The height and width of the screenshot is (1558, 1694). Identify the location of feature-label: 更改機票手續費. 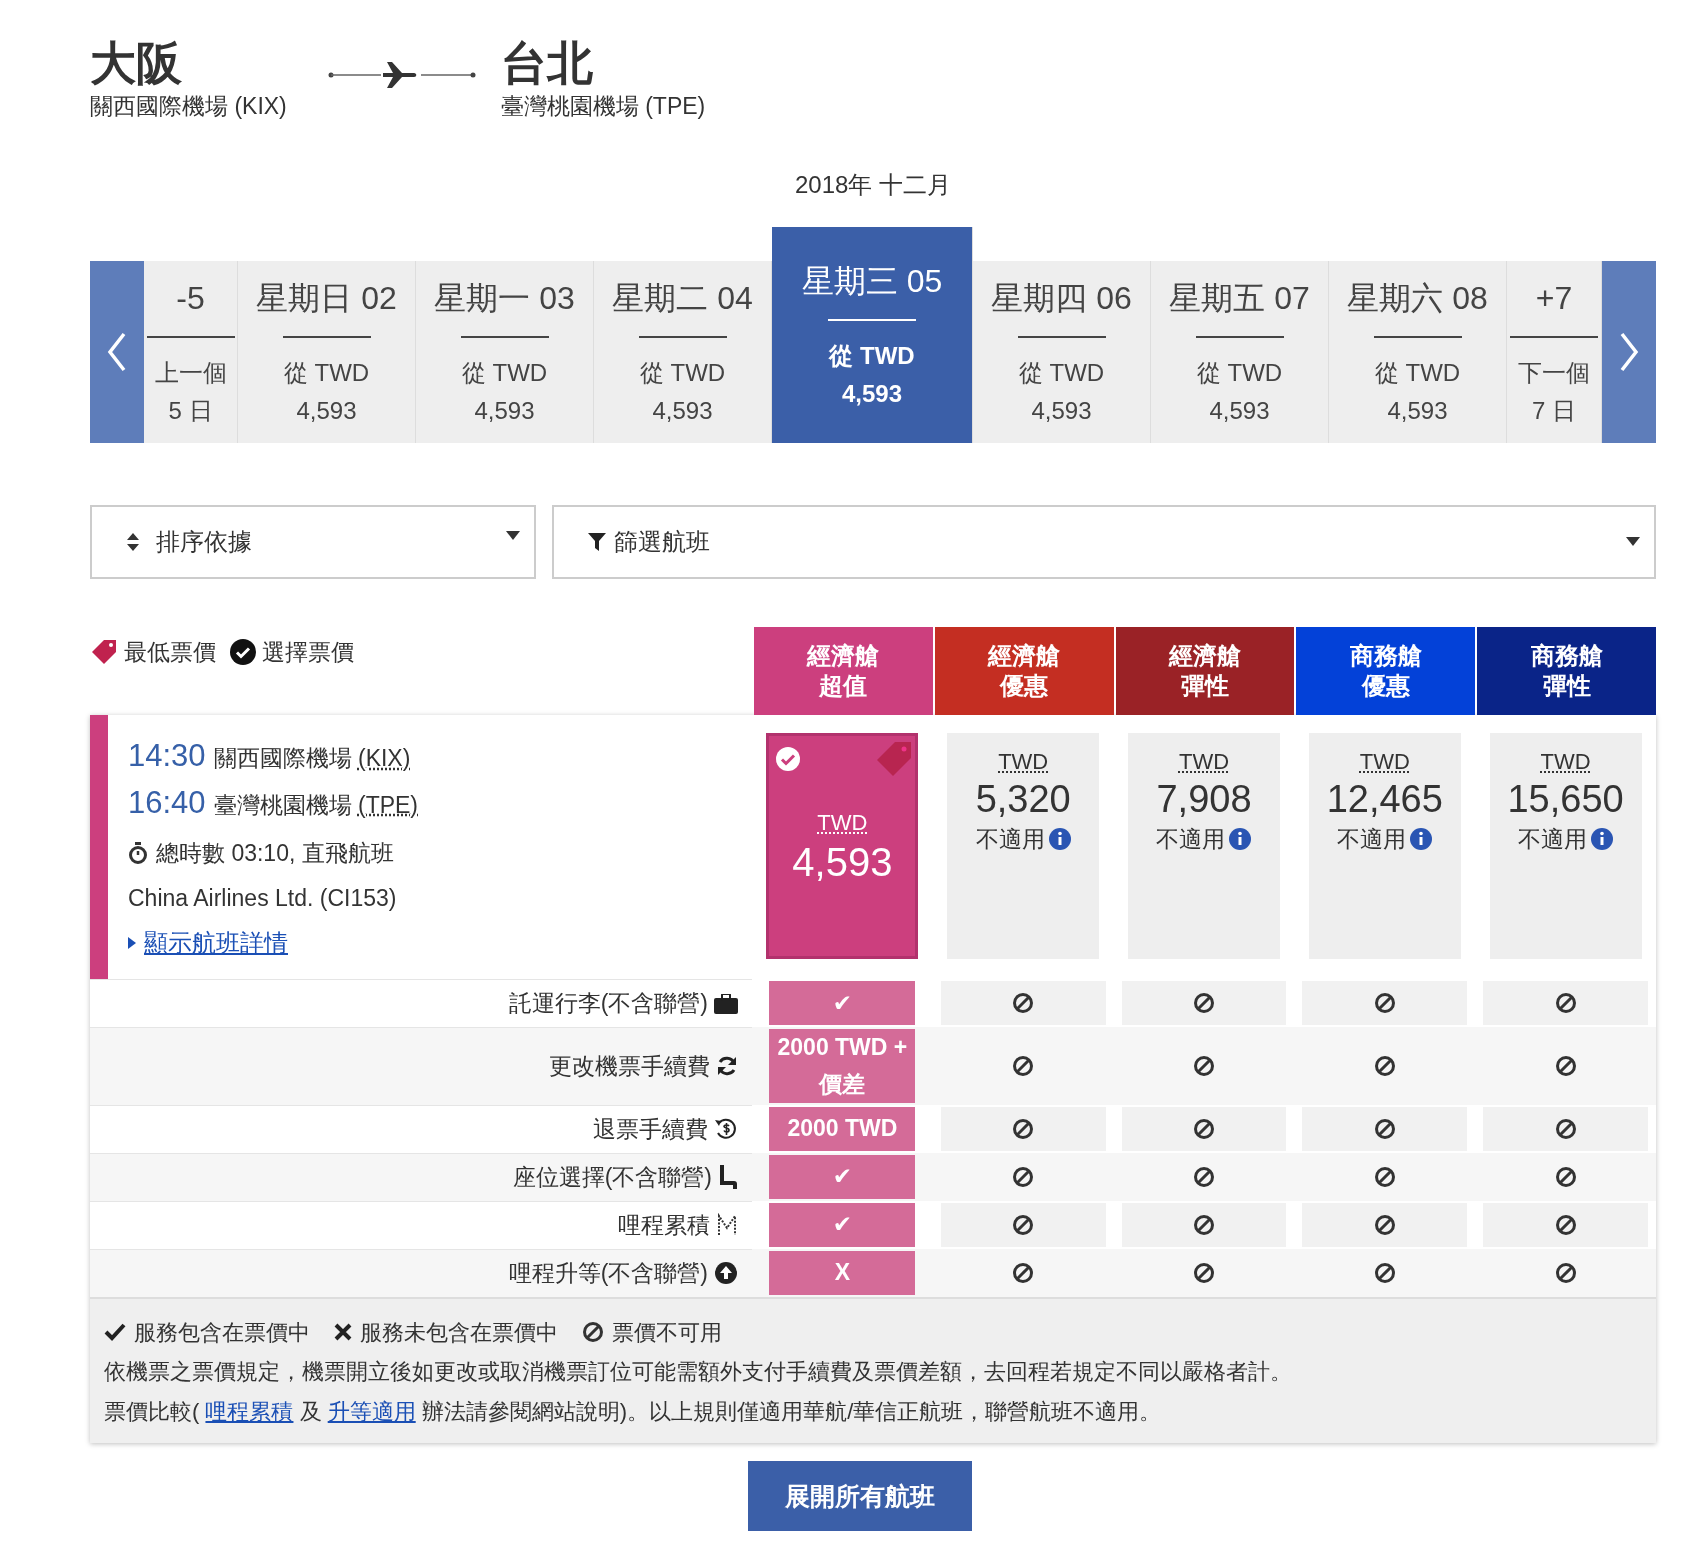
(629, 1067).